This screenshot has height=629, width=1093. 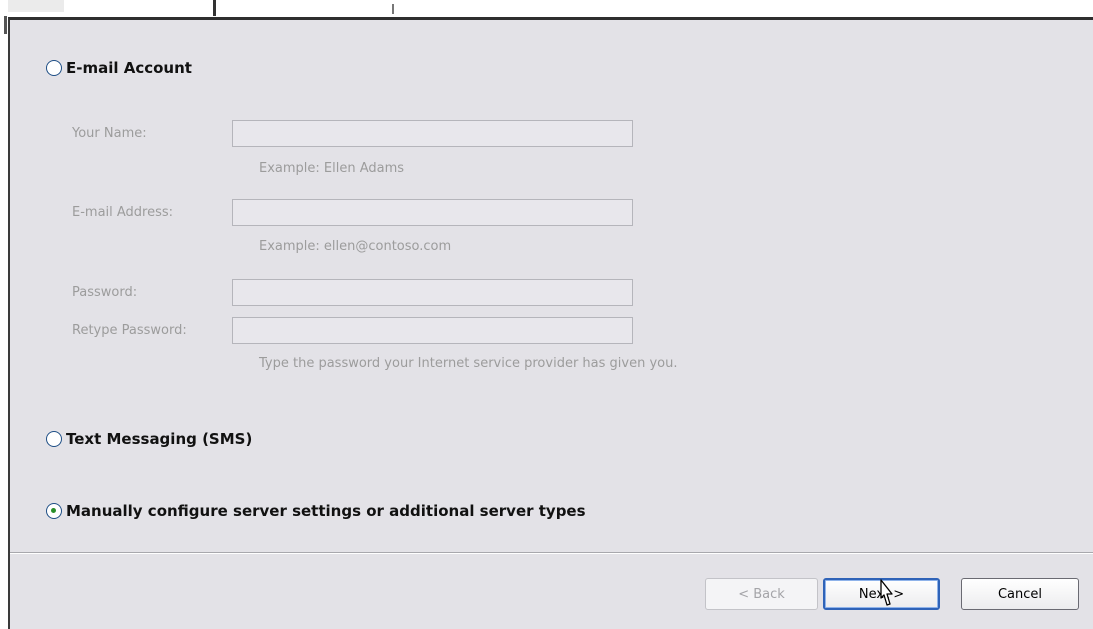 I want to click on email-address-field, so click(x=432, y=212).